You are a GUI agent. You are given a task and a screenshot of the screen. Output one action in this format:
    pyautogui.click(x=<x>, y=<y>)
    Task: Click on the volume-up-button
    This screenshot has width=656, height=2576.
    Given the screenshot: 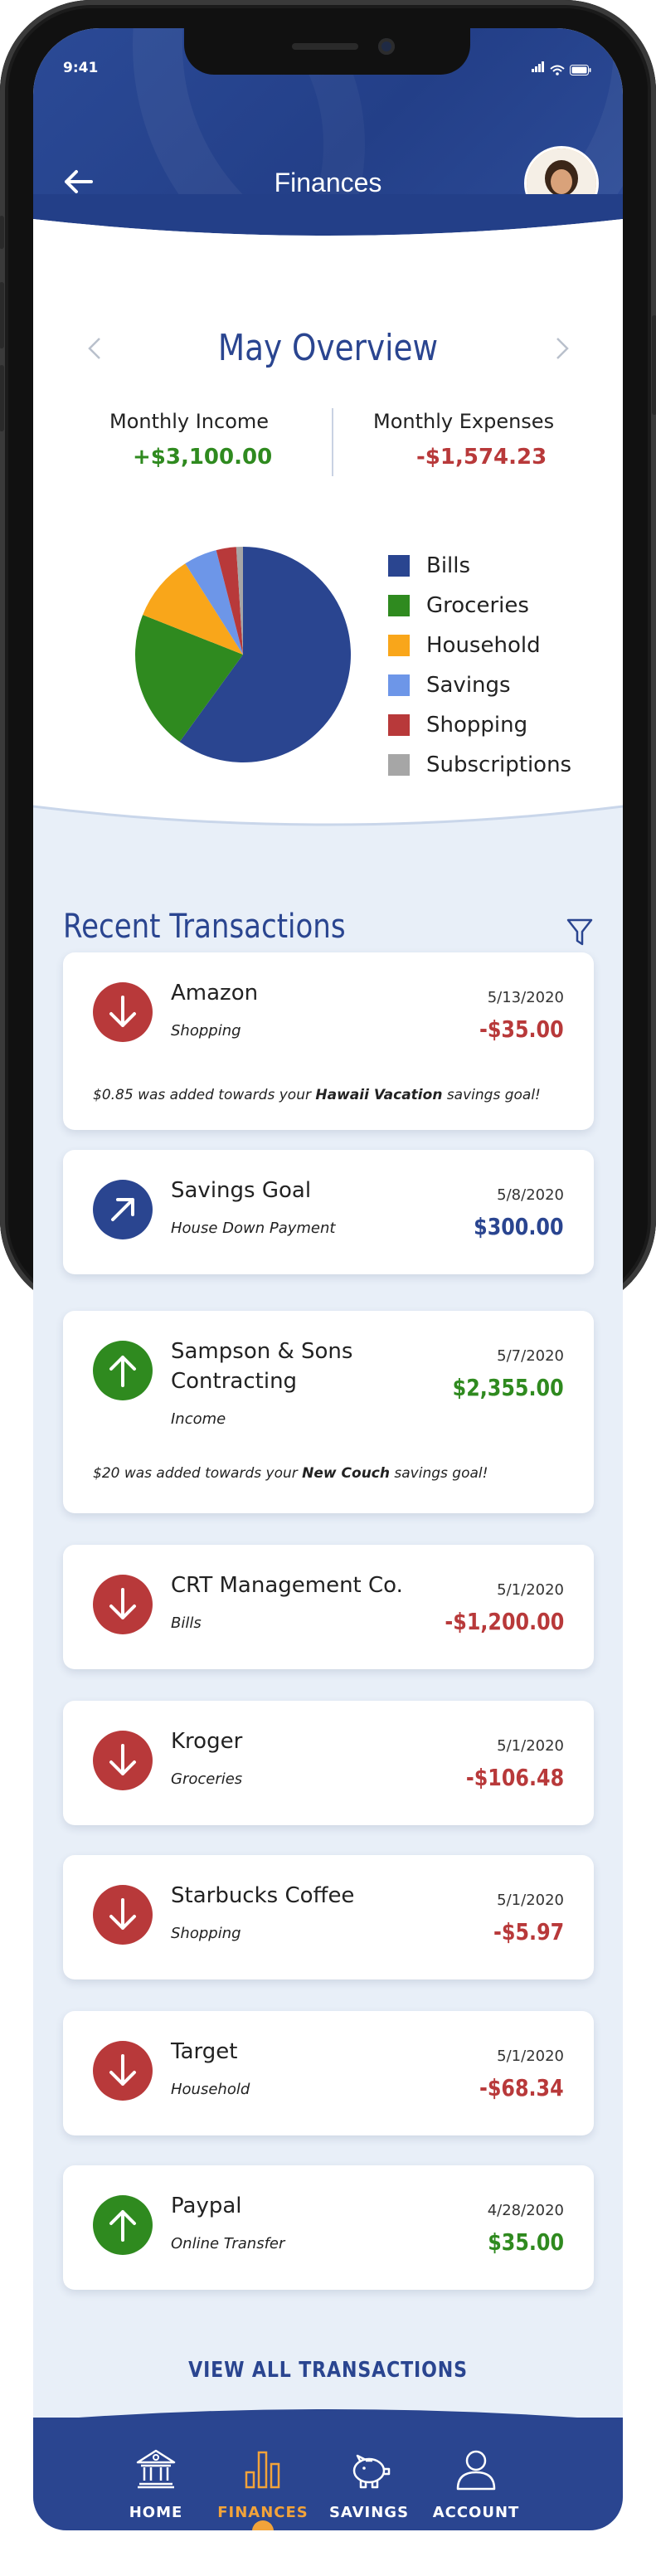 What is the action you would take?
    pyautogui.click(x=2, y=315)
    